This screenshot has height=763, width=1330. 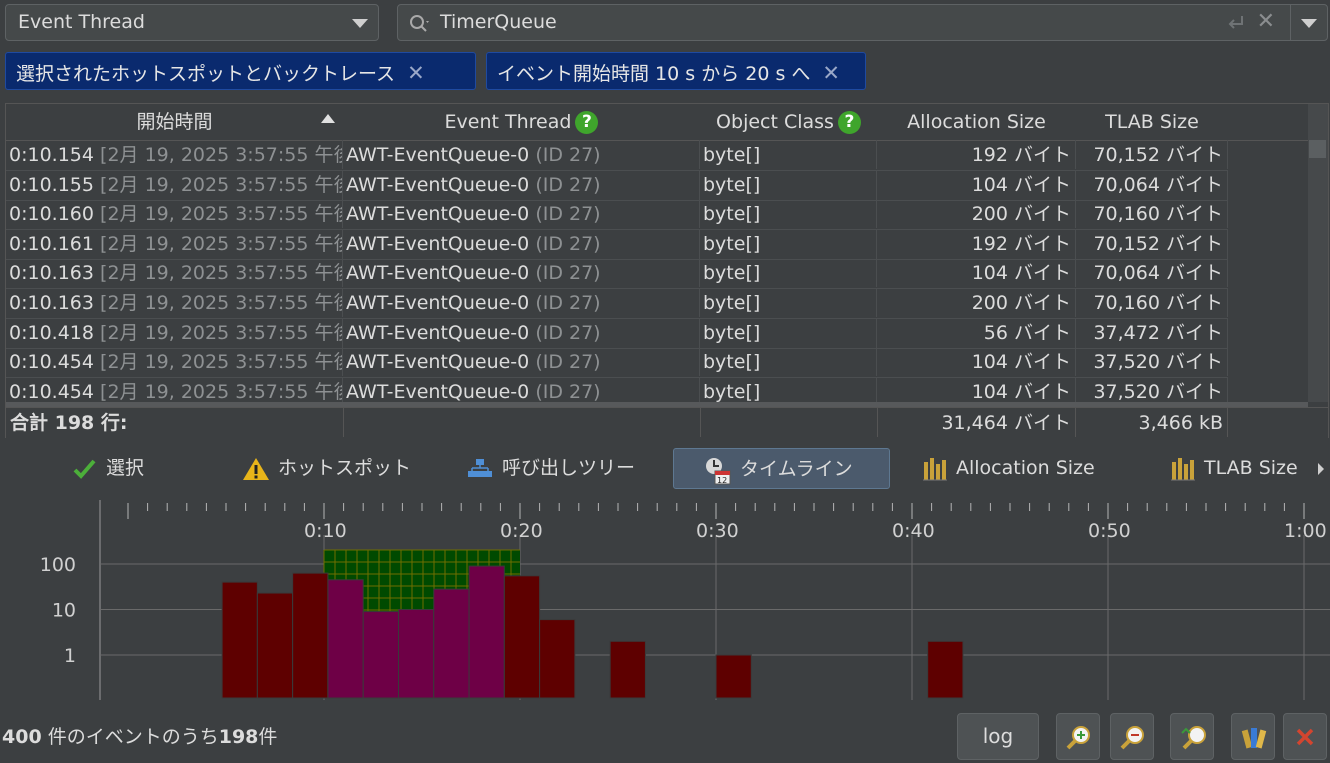 I want to click on log-scale-toggle: log, so click(x=998, y=736).